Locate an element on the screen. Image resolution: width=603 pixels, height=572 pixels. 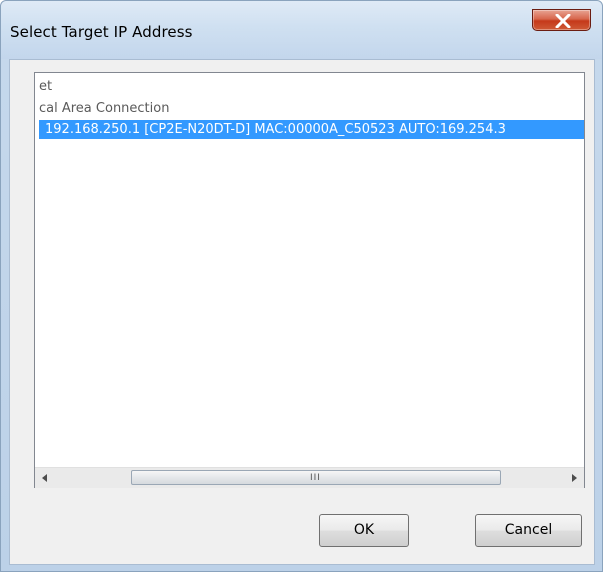
title-bar: Select Target IP Address is located at coordinates (301, 30).